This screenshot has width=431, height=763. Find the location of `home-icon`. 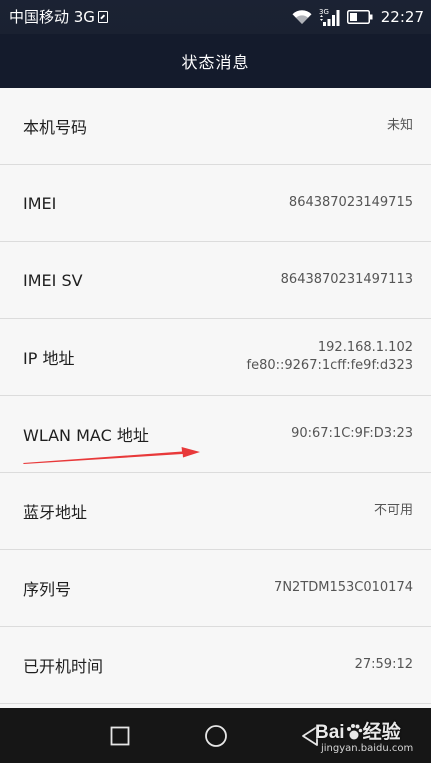

home-icon is located at coordinates (216, 735).